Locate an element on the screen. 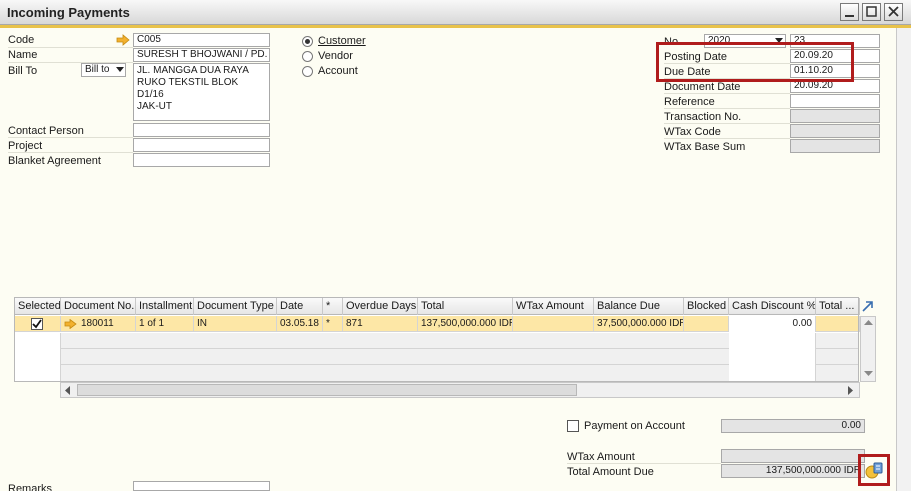 This screenshot has width=911, height=491. column-header: Blocked is located at coordinates (706, 306).